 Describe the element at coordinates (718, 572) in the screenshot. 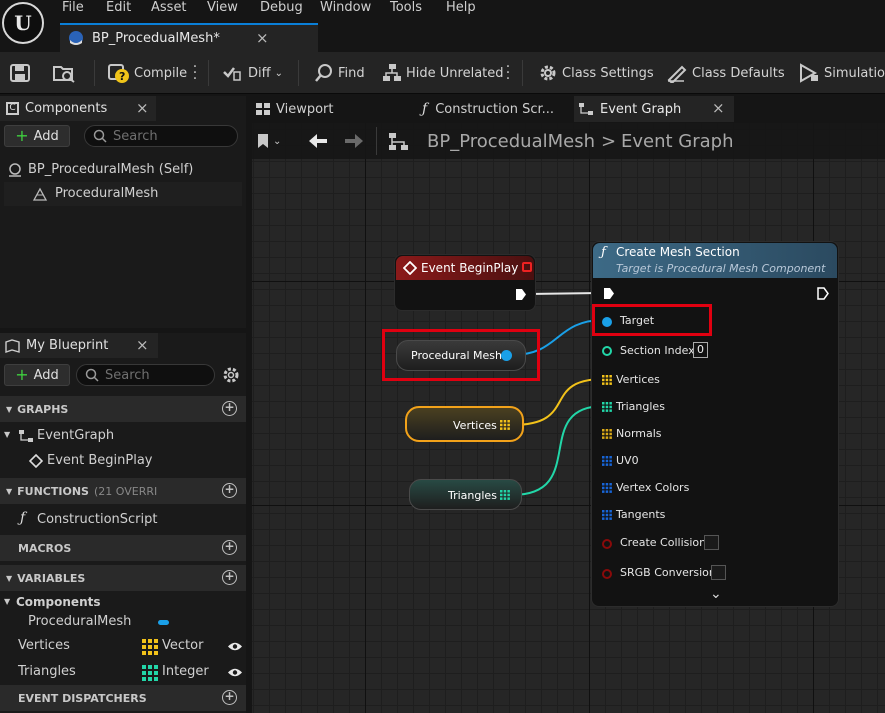

I see `srgb-conversion-checkbox` at that location.